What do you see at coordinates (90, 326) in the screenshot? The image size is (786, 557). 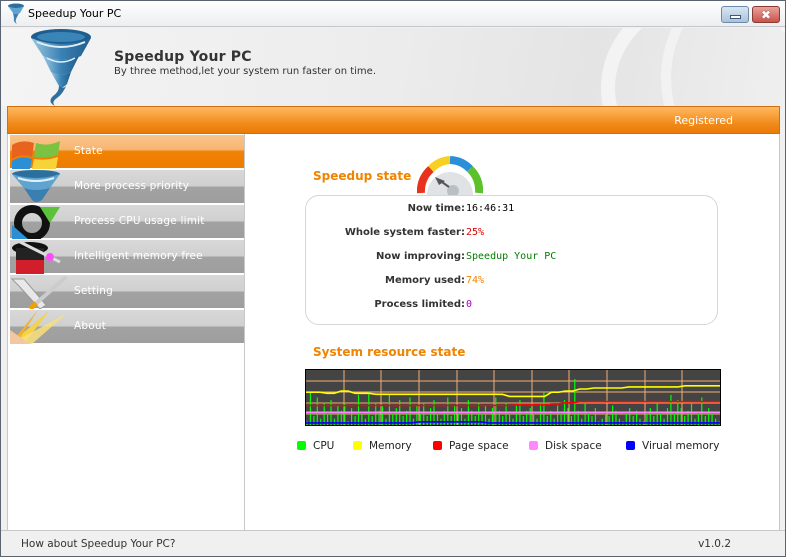 I see `sidebar-item-label: About` at bounding box center [90, 326].